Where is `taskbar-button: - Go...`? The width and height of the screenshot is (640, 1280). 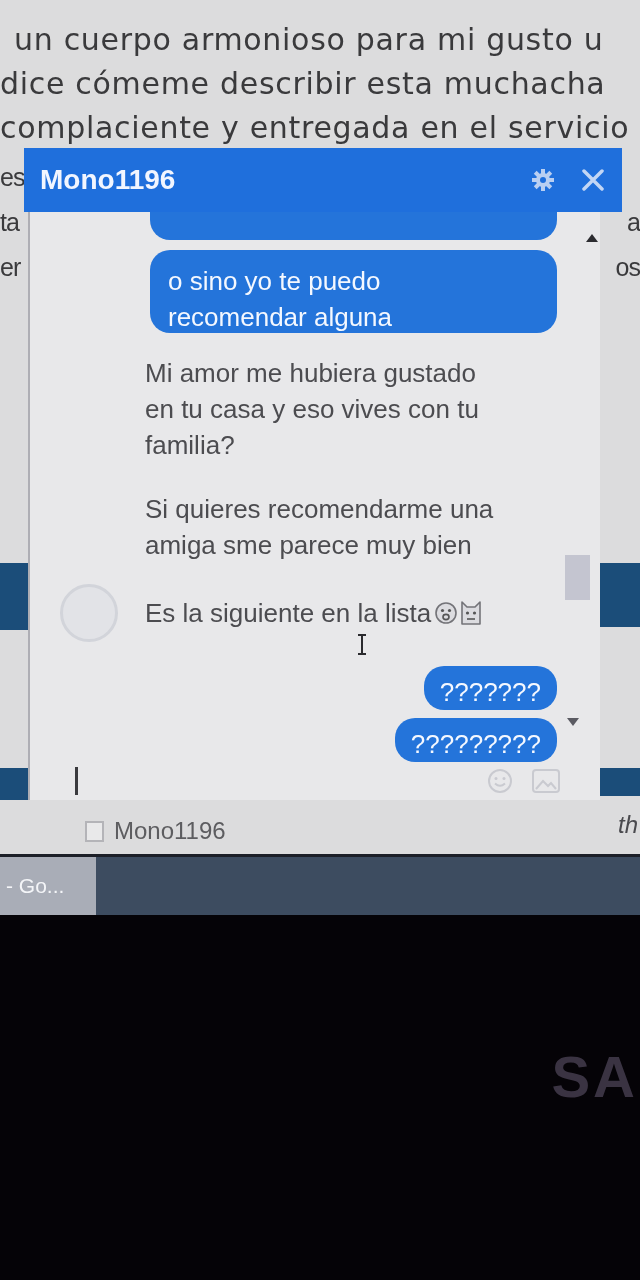
taskbar-button: - Go... is located at coordinates (48, 886).